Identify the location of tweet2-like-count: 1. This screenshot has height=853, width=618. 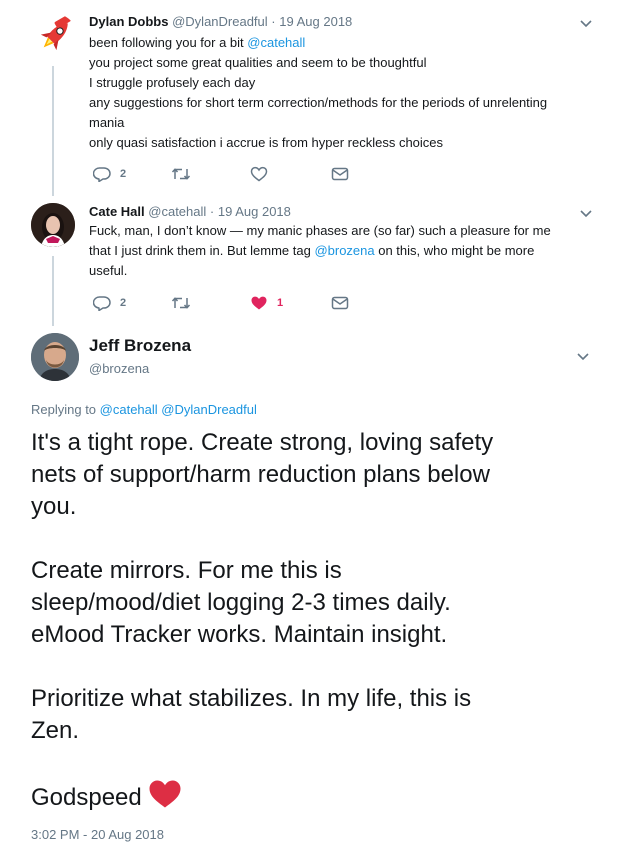
(280, 303).